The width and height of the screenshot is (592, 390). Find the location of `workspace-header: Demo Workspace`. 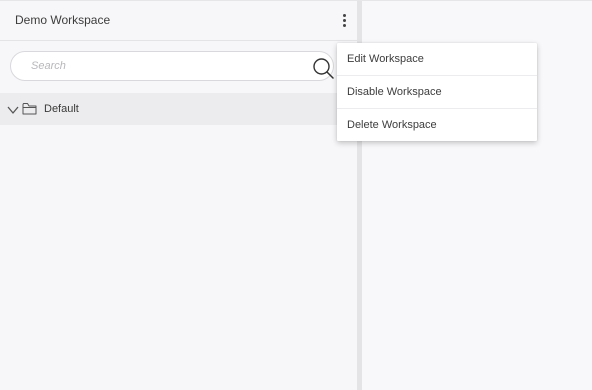

workspace-header: Demo Workspace is located at coordinates (178, 21).